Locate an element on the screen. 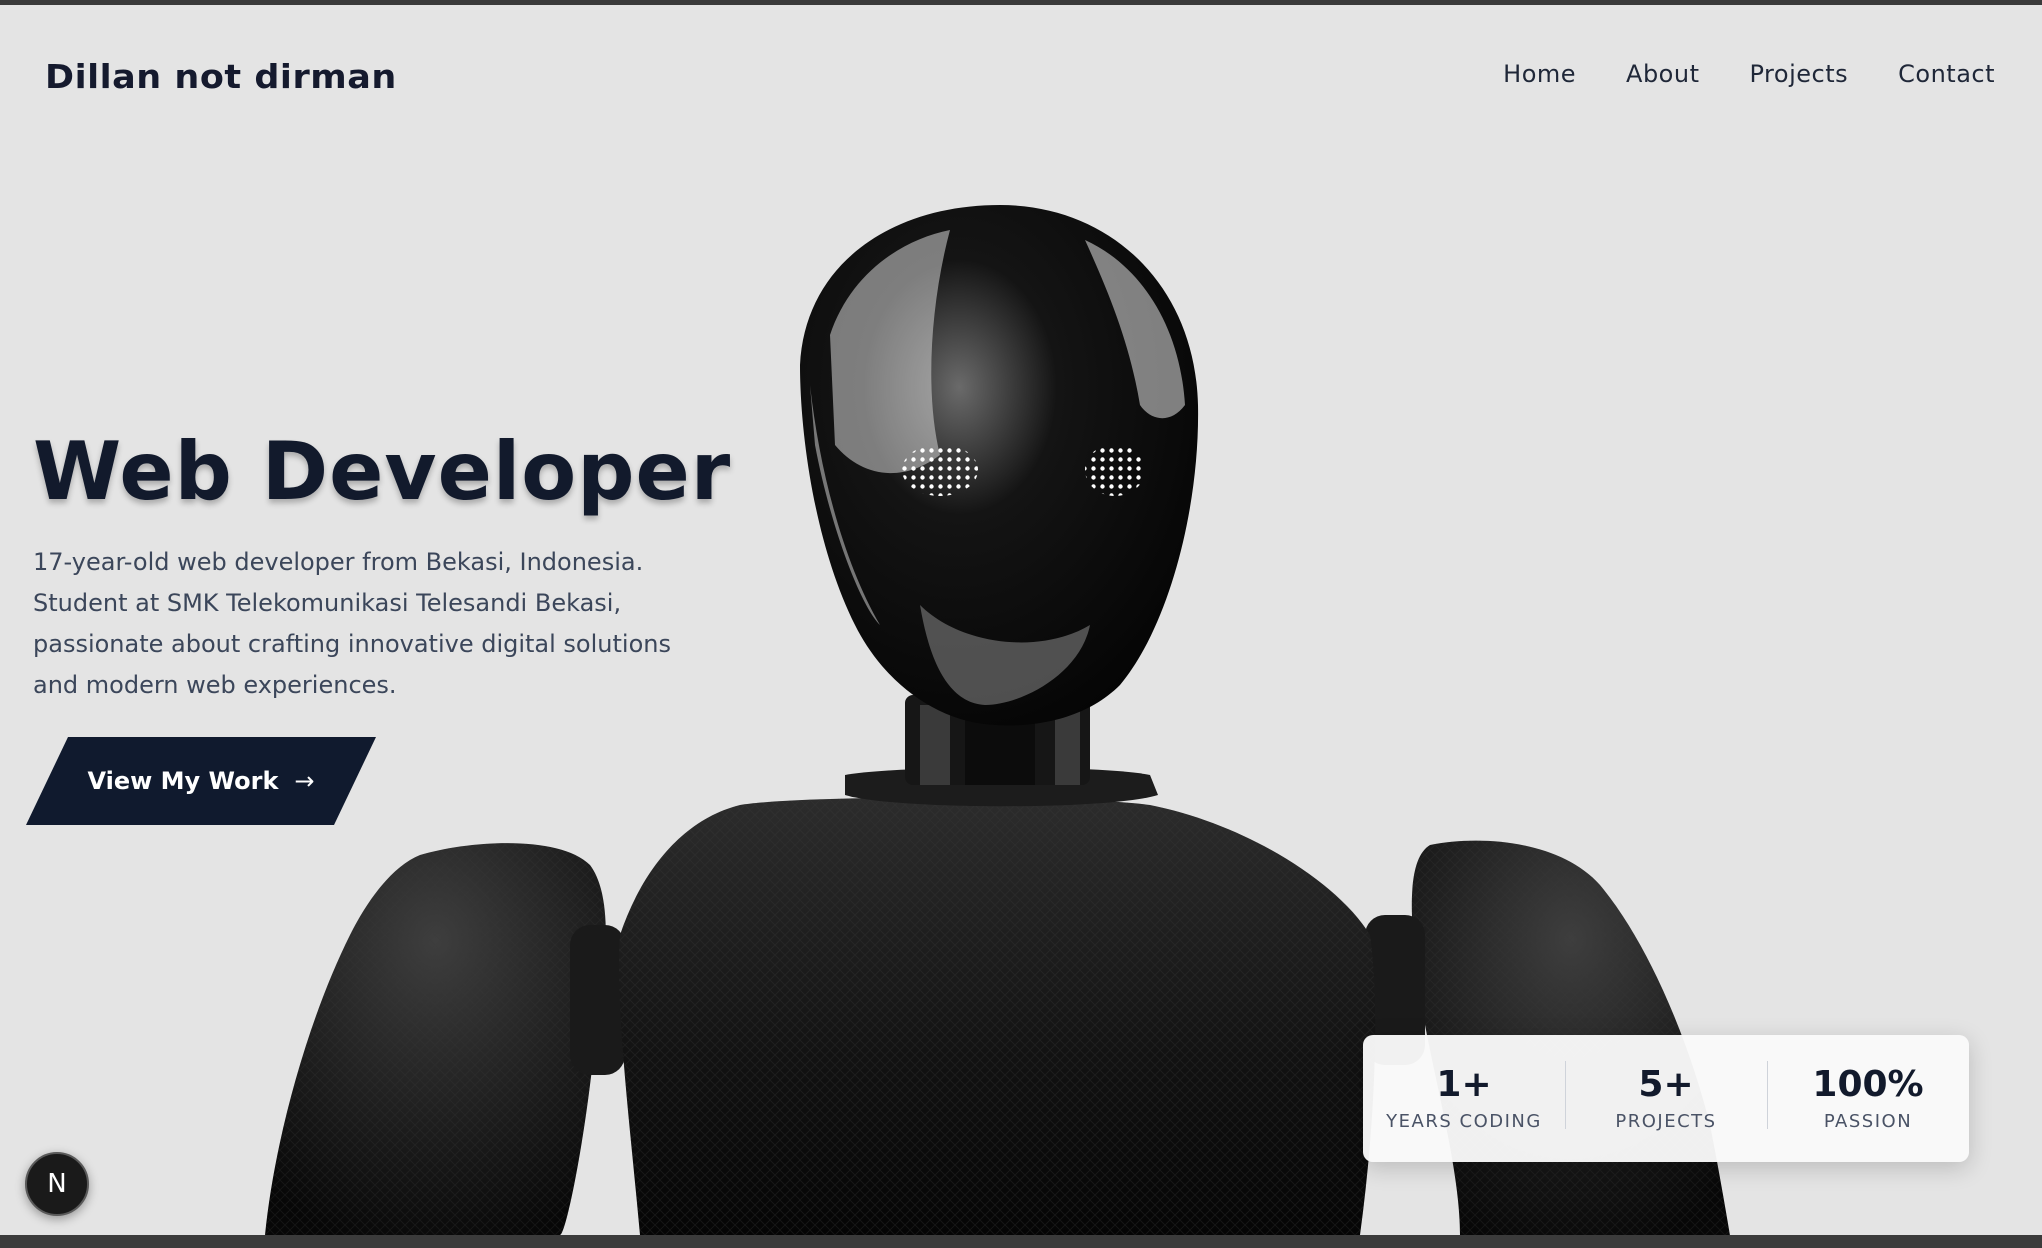 This screenshot has height=1248, width=2042. stat-label: YEARS CODING is located at coordinates (1464, 1121).